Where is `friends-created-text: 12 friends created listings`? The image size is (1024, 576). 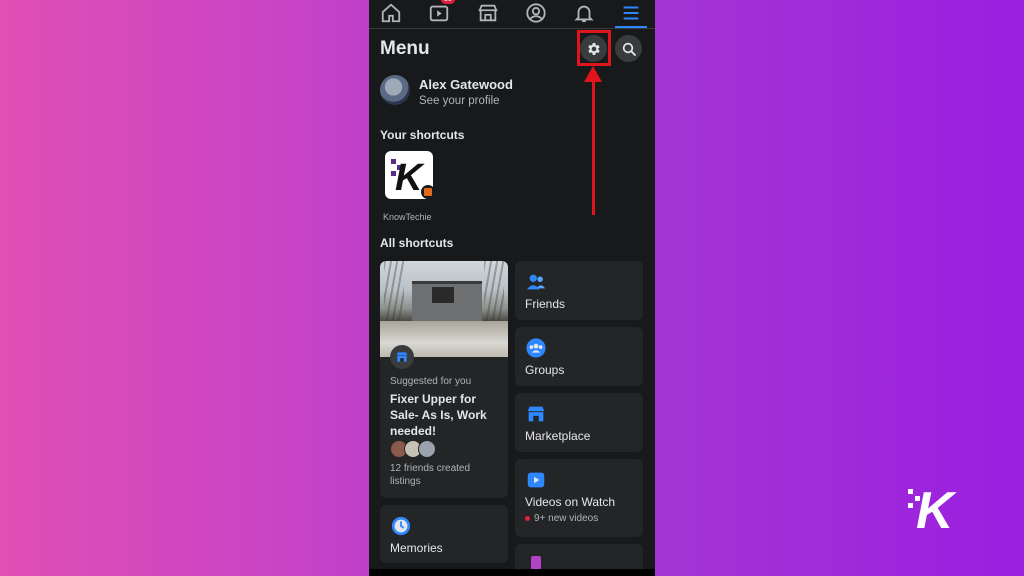
friends-created-text: 12 friends created listings is located at coordinates (430, 475).